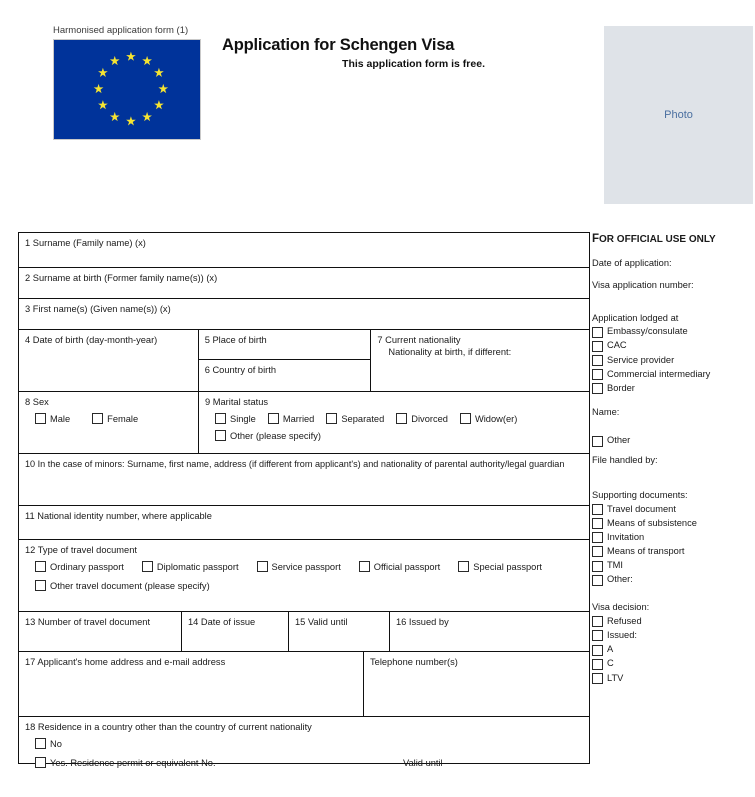 The height and width of the screenshot is (797, 755). What do you see at coordinates (678, 115) in the screenshot?
I see `photo-placeholder-box: Photo` at bounding box center [678, 115].